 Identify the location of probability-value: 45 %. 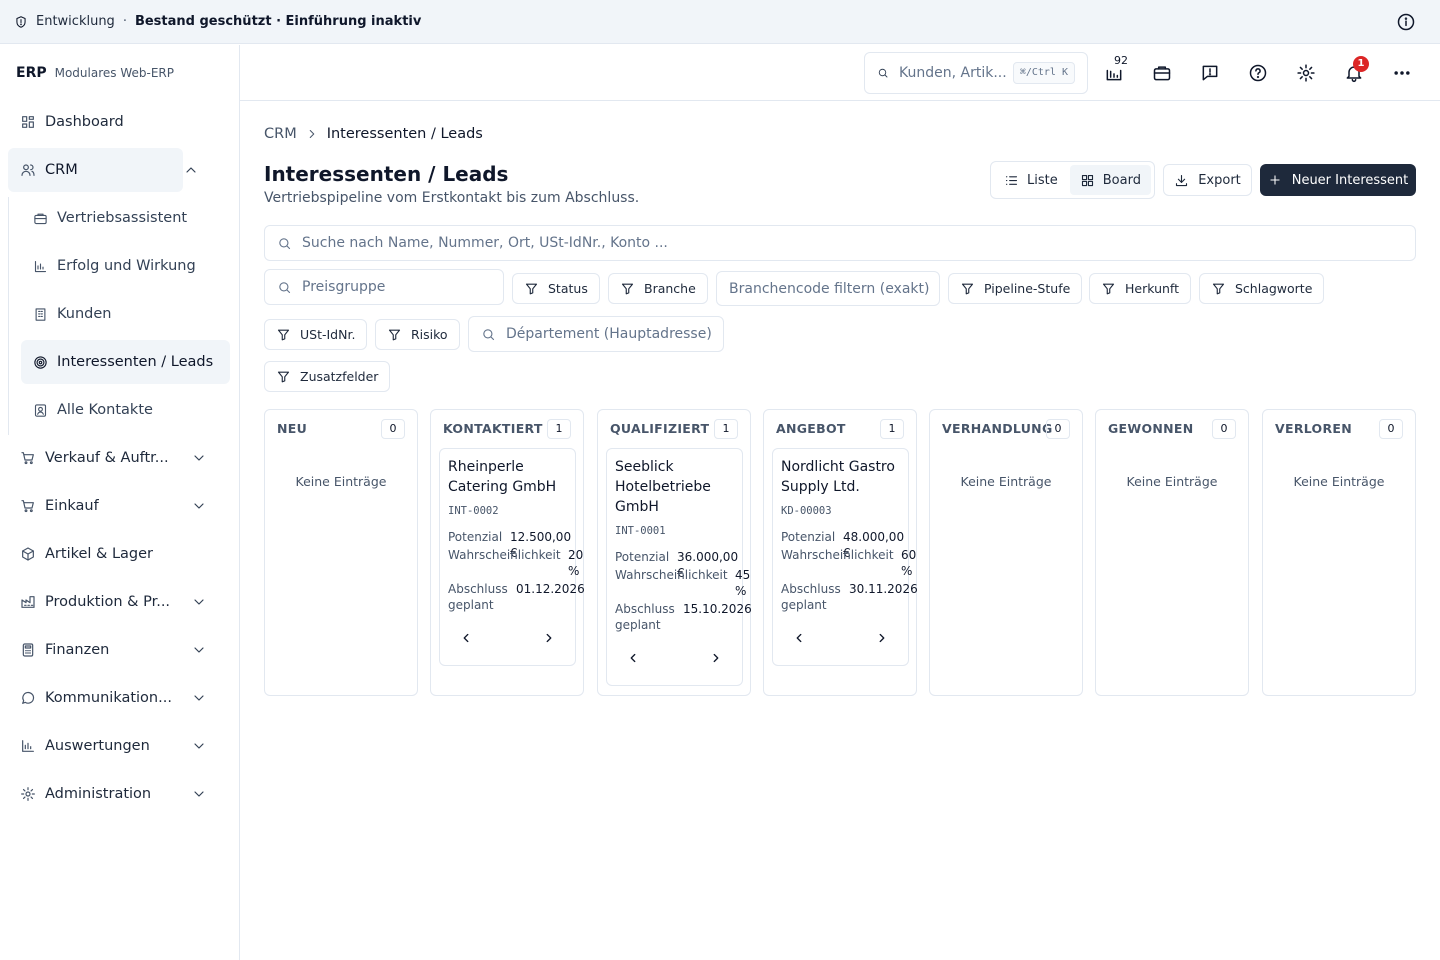
(743, 583).